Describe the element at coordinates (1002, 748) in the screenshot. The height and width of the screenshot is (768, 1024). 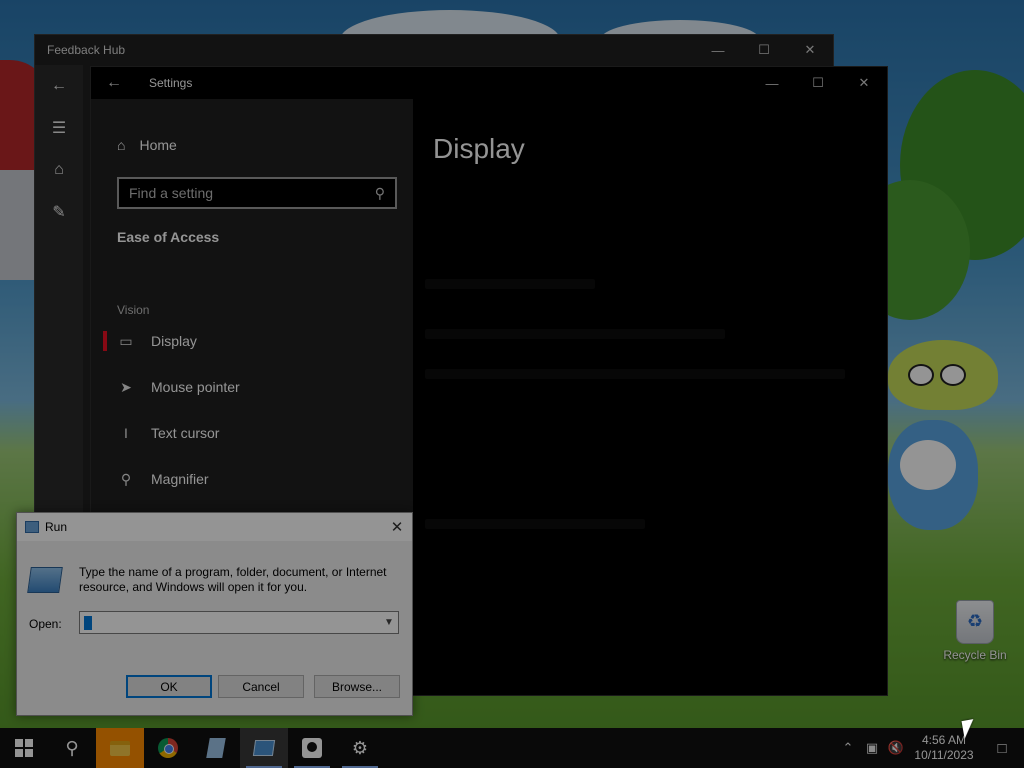
I see `action-center-icon: □` at that location.